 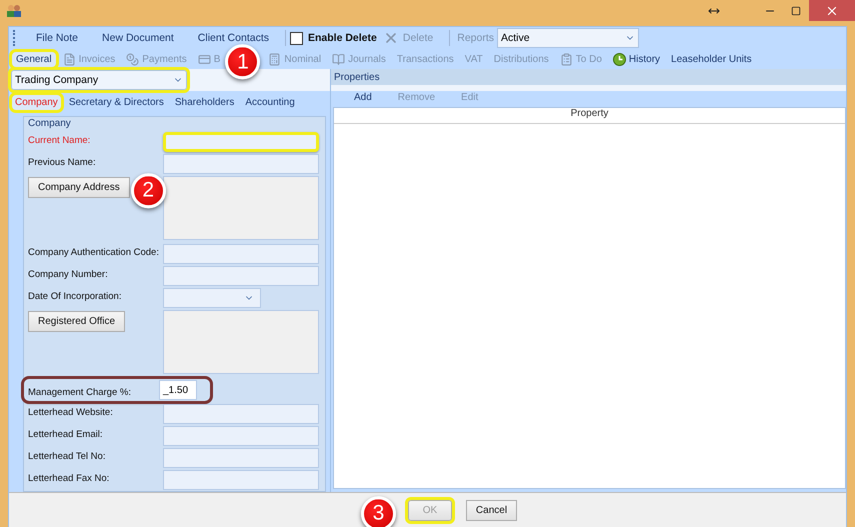 What do you see at coordinates (568, 38) in the screenshot?
I see `status-dropdown: Active` at bounding box center [568, 38].